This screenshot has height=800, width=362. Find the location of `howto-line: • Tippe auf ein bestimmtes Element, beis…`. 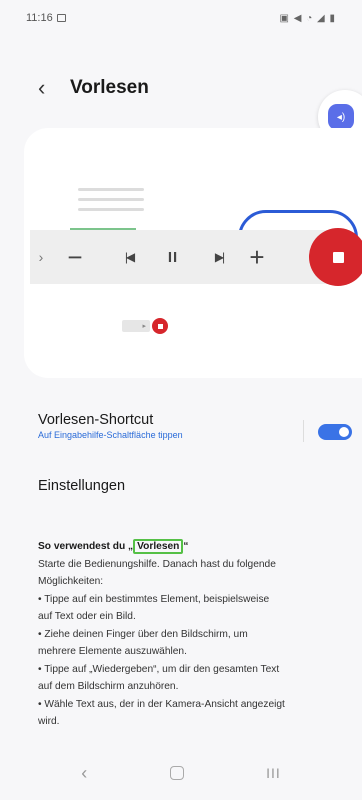

howto-line: • Tippe auf ein bestimmtes Element, beis… is located at coordinates (154, 599).